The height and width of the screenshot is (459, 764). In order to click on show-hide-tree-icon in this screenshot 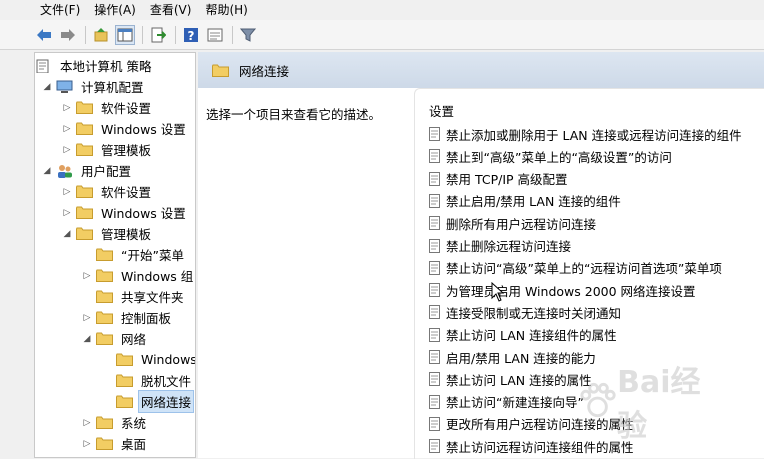, I will do `click(125, 34)`.